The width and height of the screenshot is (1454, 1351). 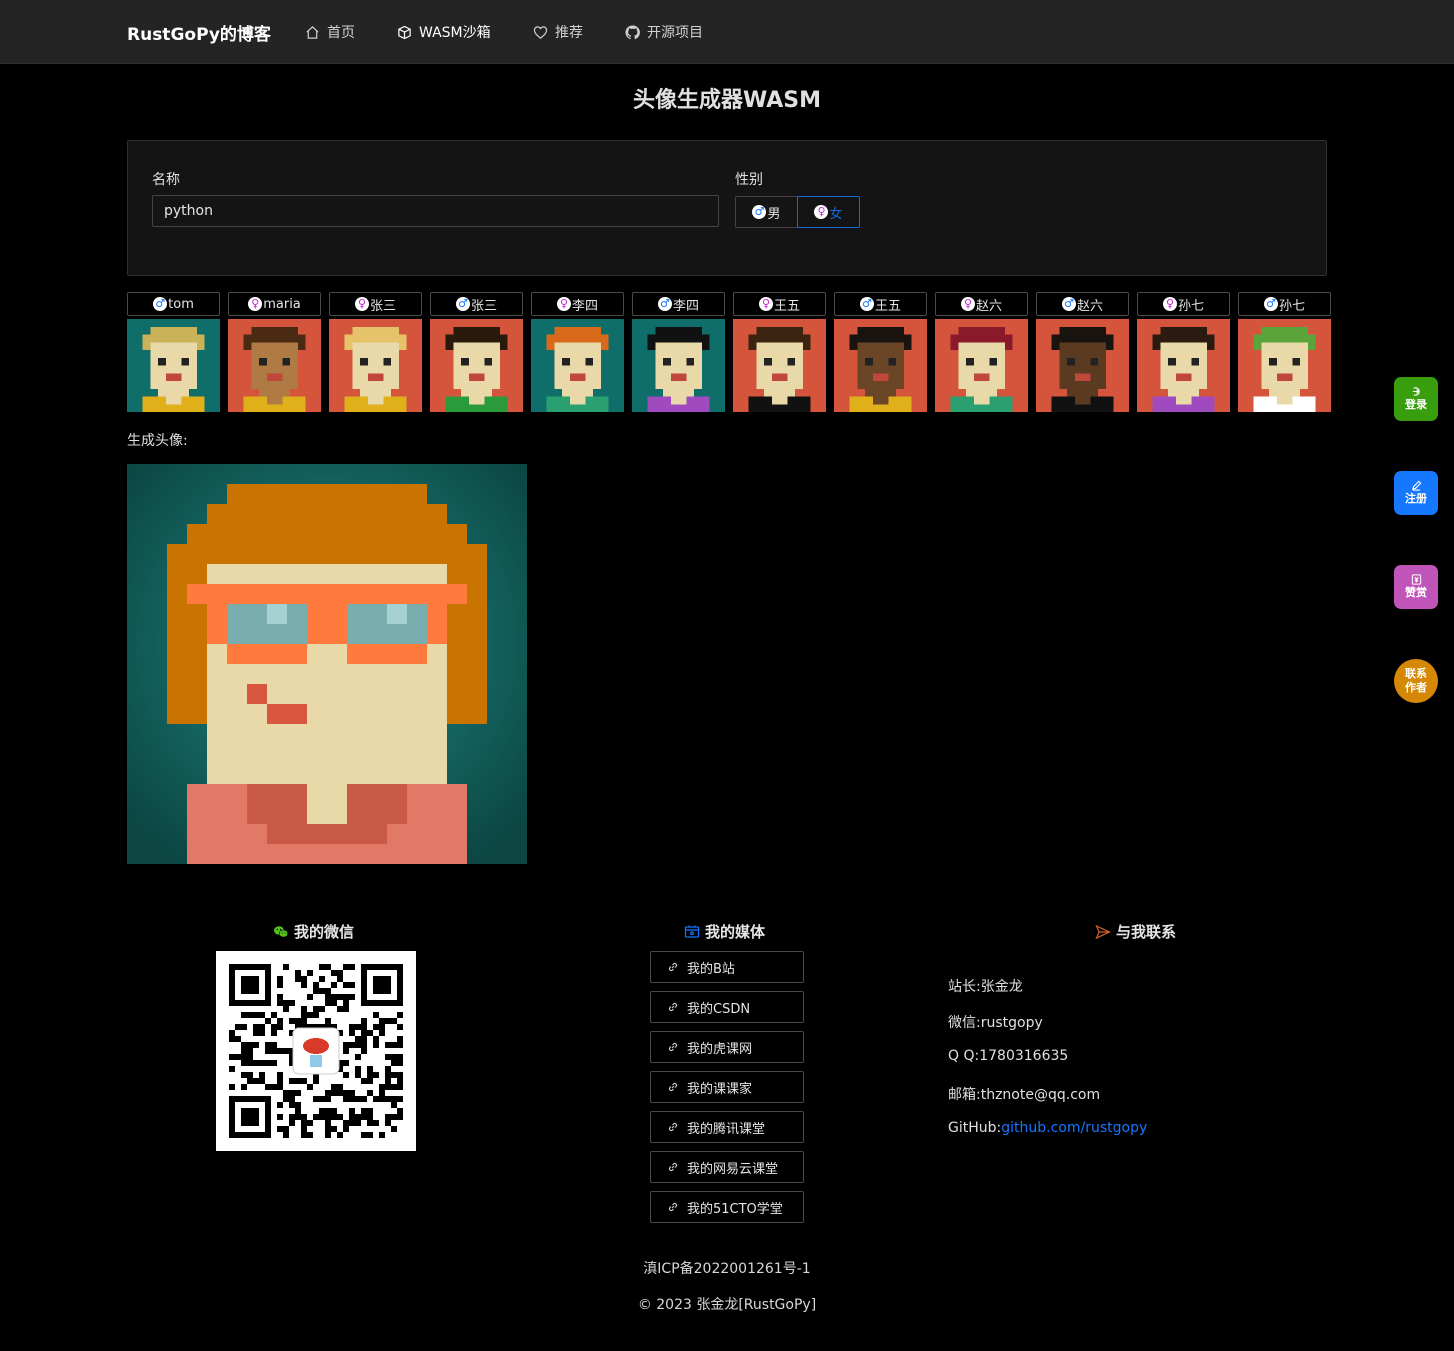 I want to click on preset-avatar-item: ♀ maria, so click(x=274, y=352).